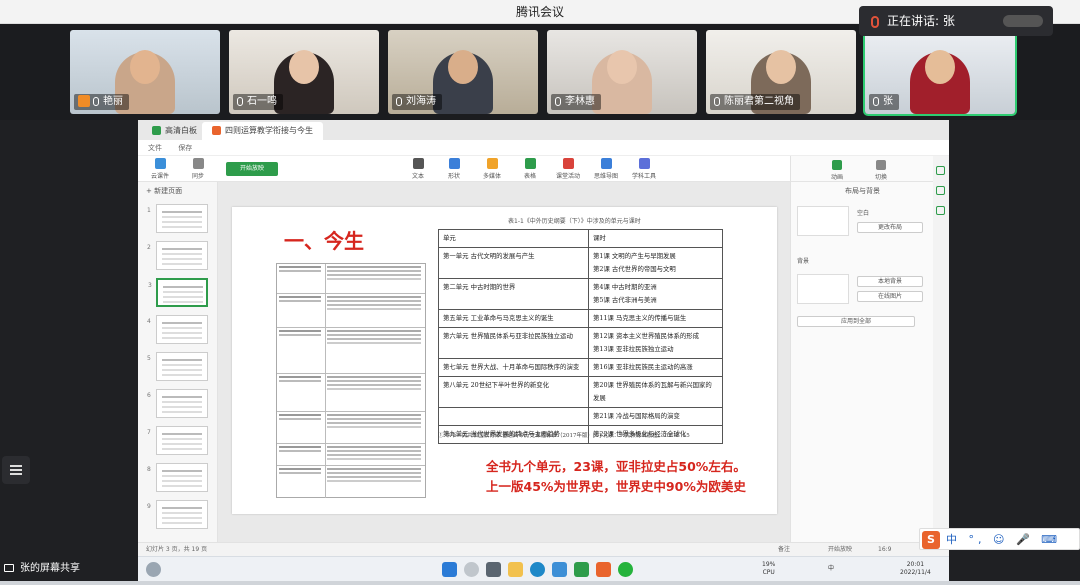 This screenshot has width=1080, height=585. What do you see at coordinates (177, 255) in the screenshot?
I see `slide-thumb: 2` at bounding box center [177, 255].